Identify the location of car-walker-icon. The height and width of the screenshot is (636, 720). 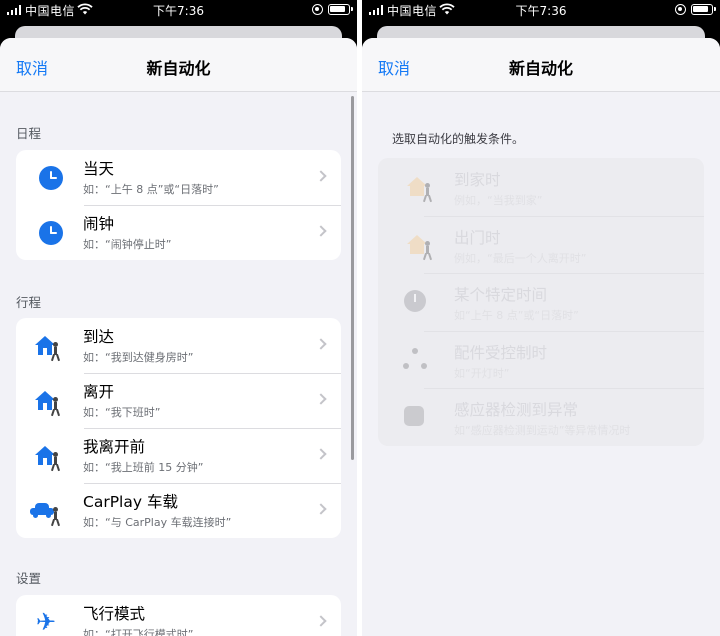
(48, 511).